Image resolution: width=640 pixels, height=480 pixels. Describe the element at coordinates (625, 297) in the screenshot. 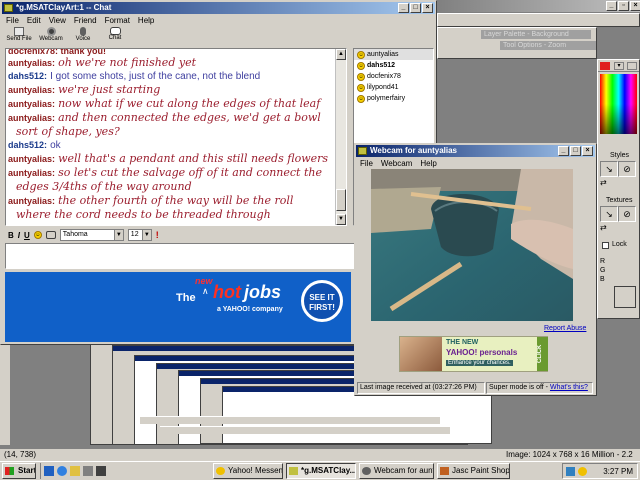

I see `color-preview` at that location.